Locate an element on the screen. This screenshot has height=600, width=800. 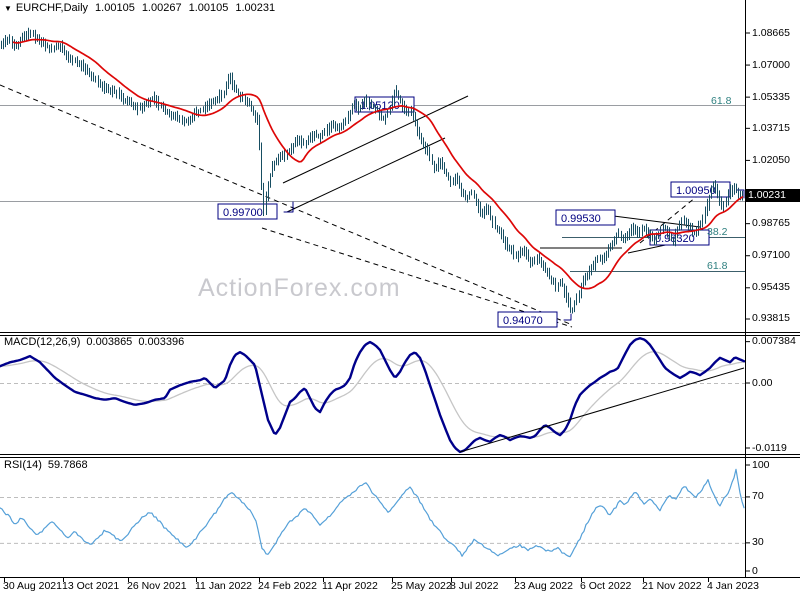
rsi-value: 59.7868 is located at coordinates (67, 465).